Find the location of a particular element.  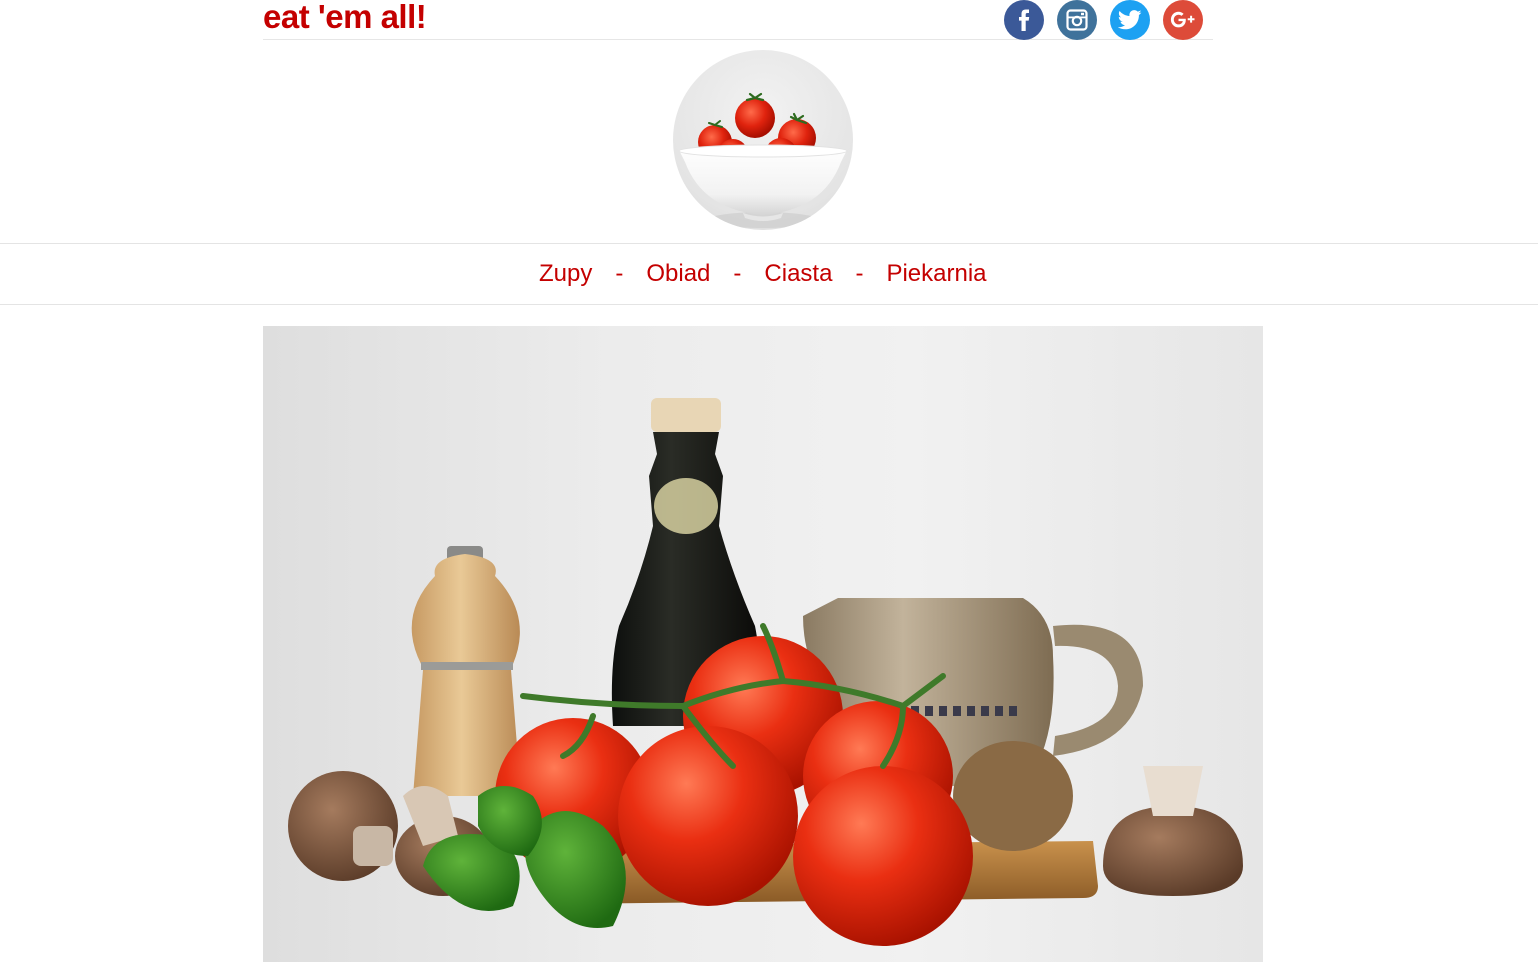

site-logo is located at coordinates (763, 140).